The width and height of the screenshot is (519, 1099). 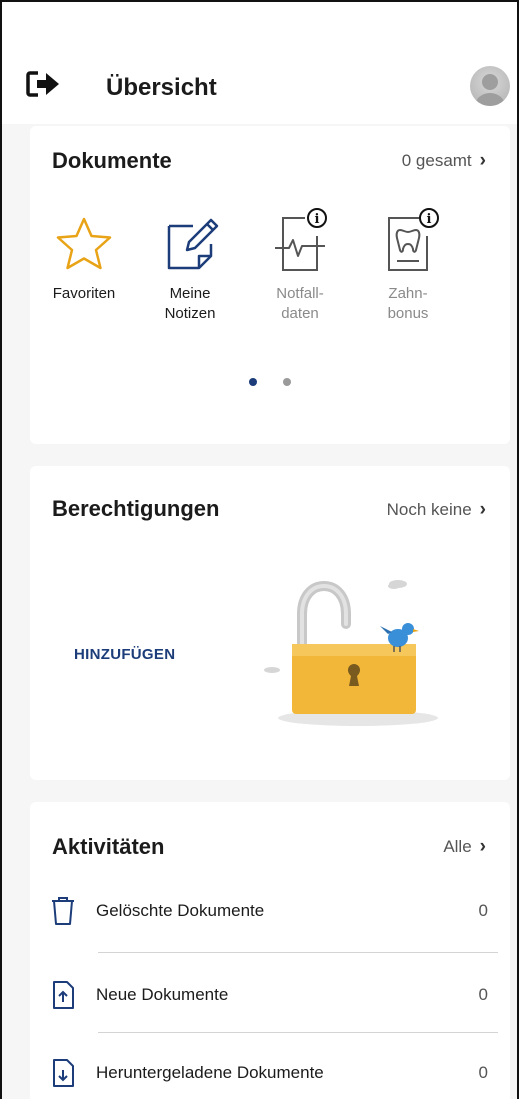 What do you see at coordinates (162, 994) in the screenshot?
I see `activity-label: Neue Dokumente` at bounding box center [162, 994].